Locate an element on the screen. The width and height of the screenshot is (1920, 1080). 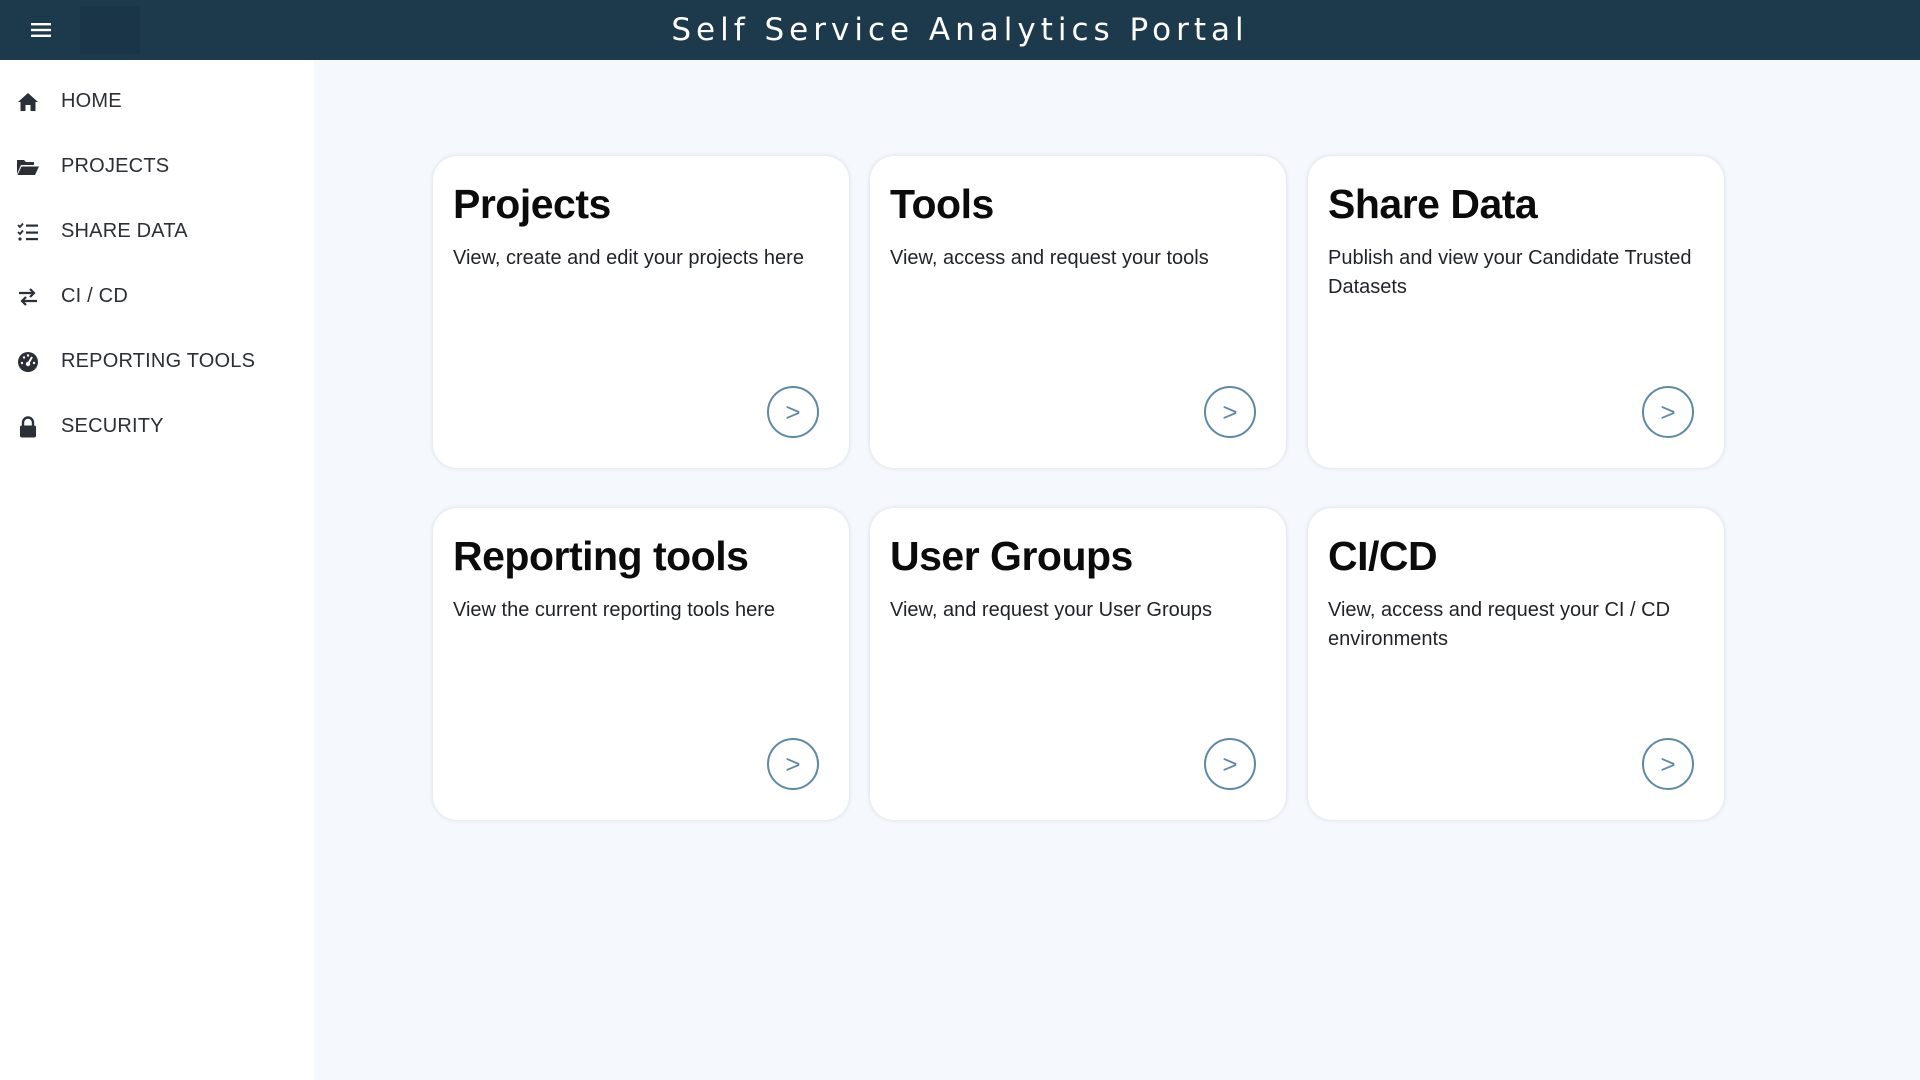
card-title: Tools is located at coordinates (942, 204).